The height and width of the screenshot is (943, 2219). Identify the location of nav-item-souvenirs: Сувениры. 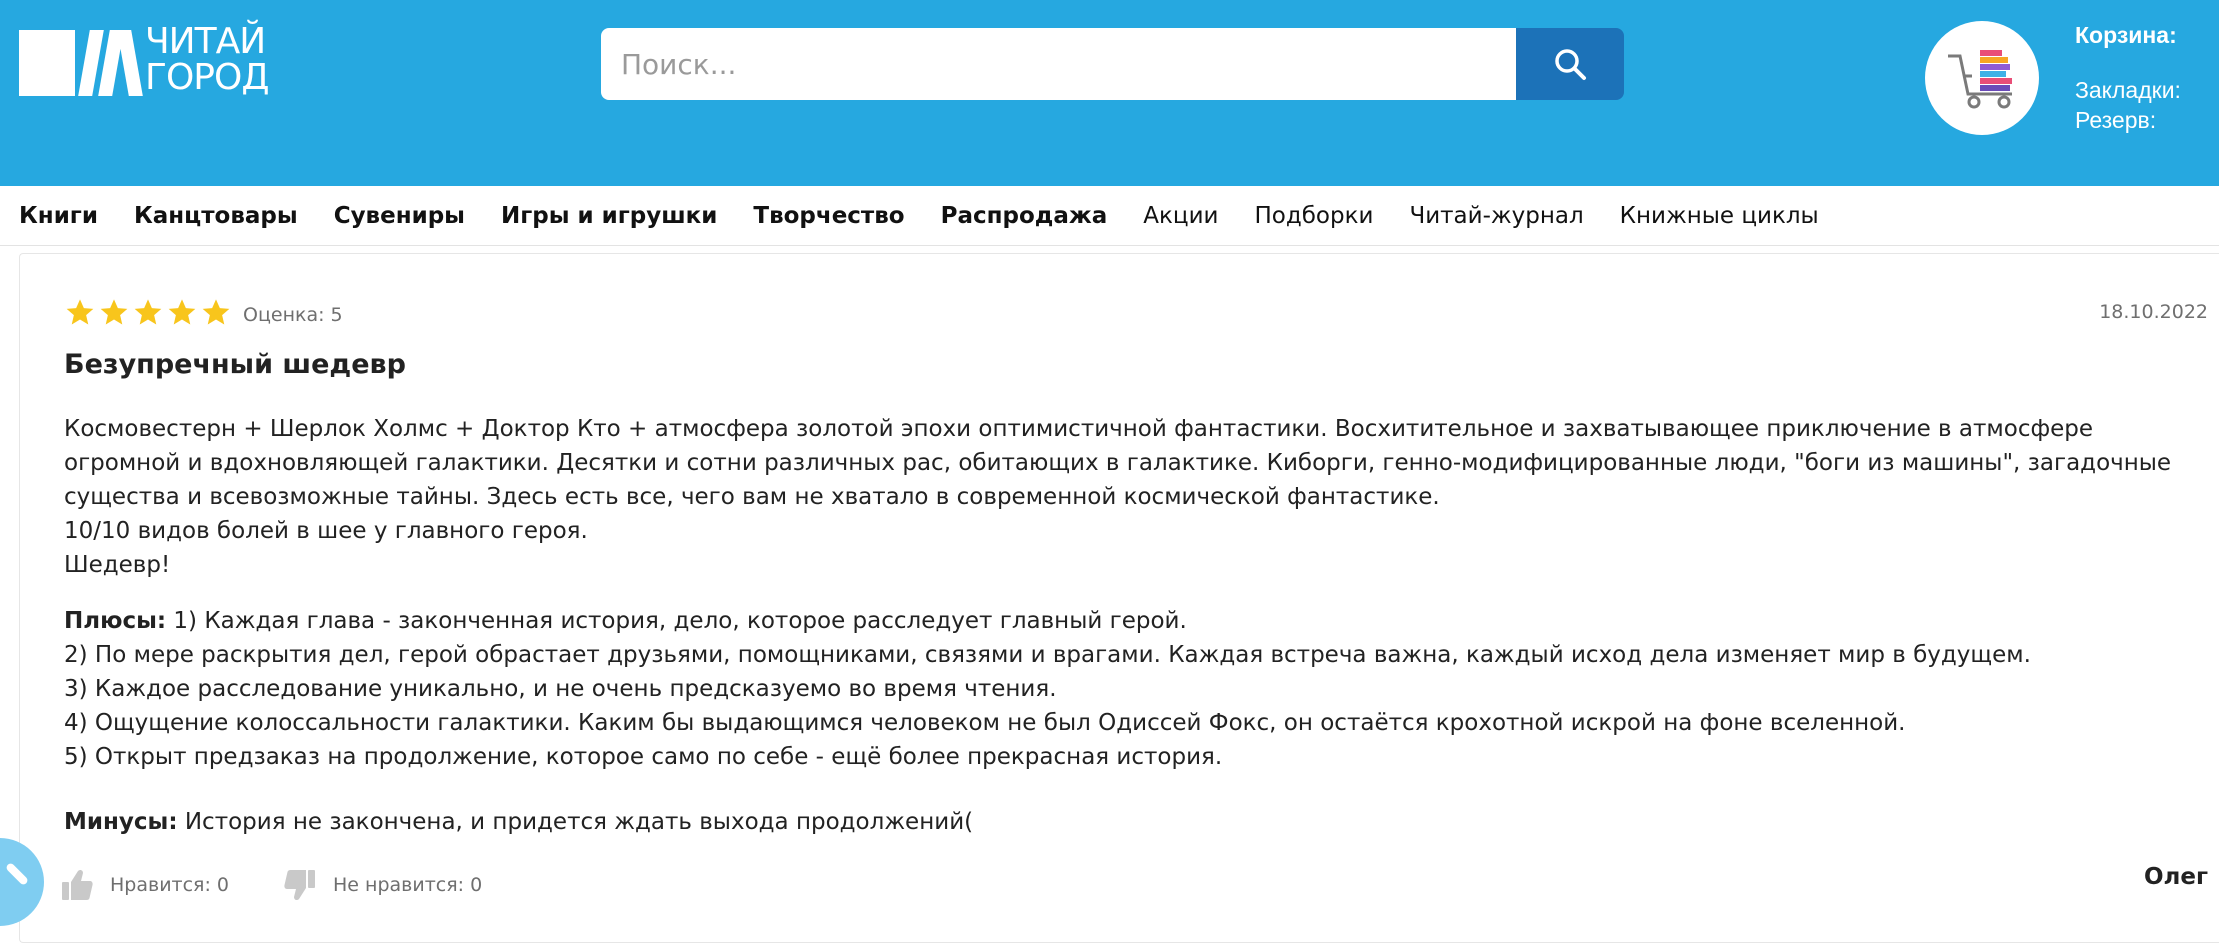
(399, 216).